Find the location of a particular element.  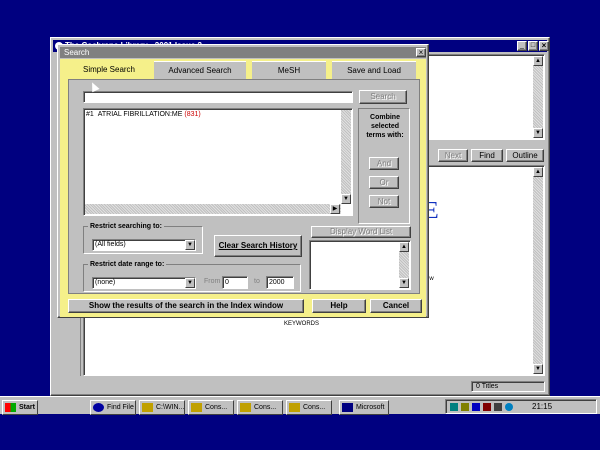

history-number: #1 is located at coordinates (90, 114).